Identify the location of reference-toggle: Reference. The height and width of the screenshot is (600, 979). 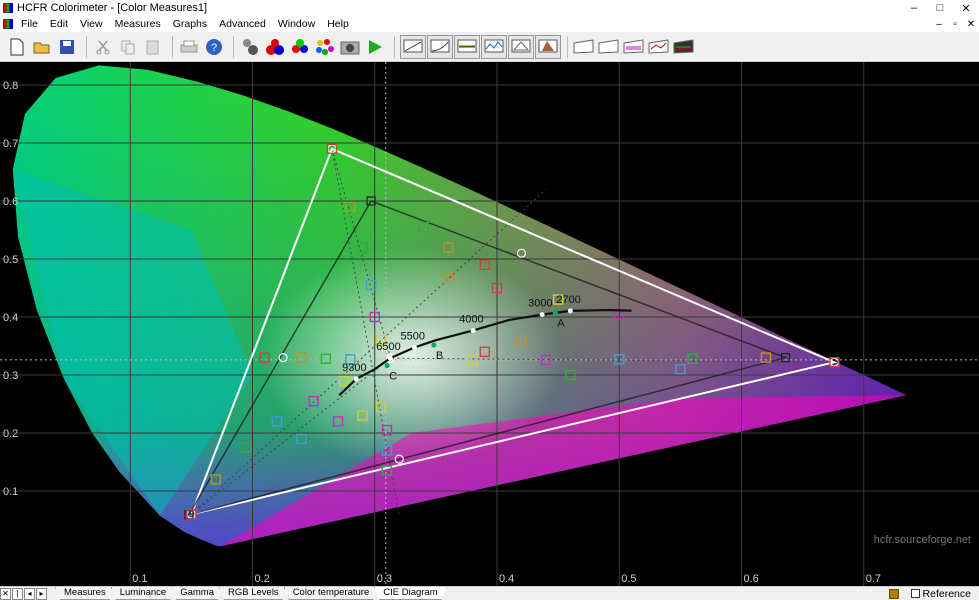
(933, 593).